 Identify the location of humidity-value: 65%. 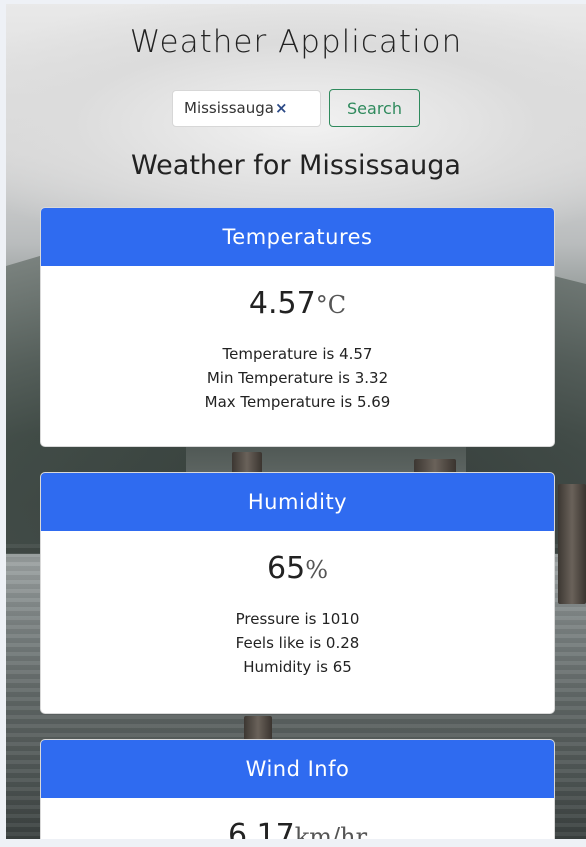
(297, 573).